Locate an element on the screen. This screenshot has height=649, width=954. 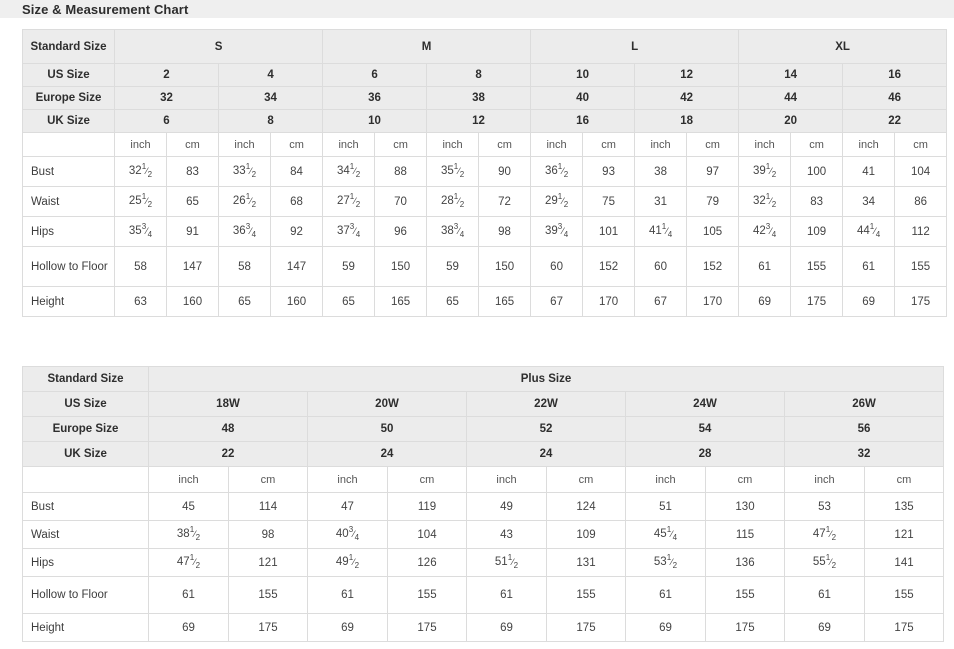
measurement-cell: 383⁄4 is located at coordinates (453, 231).